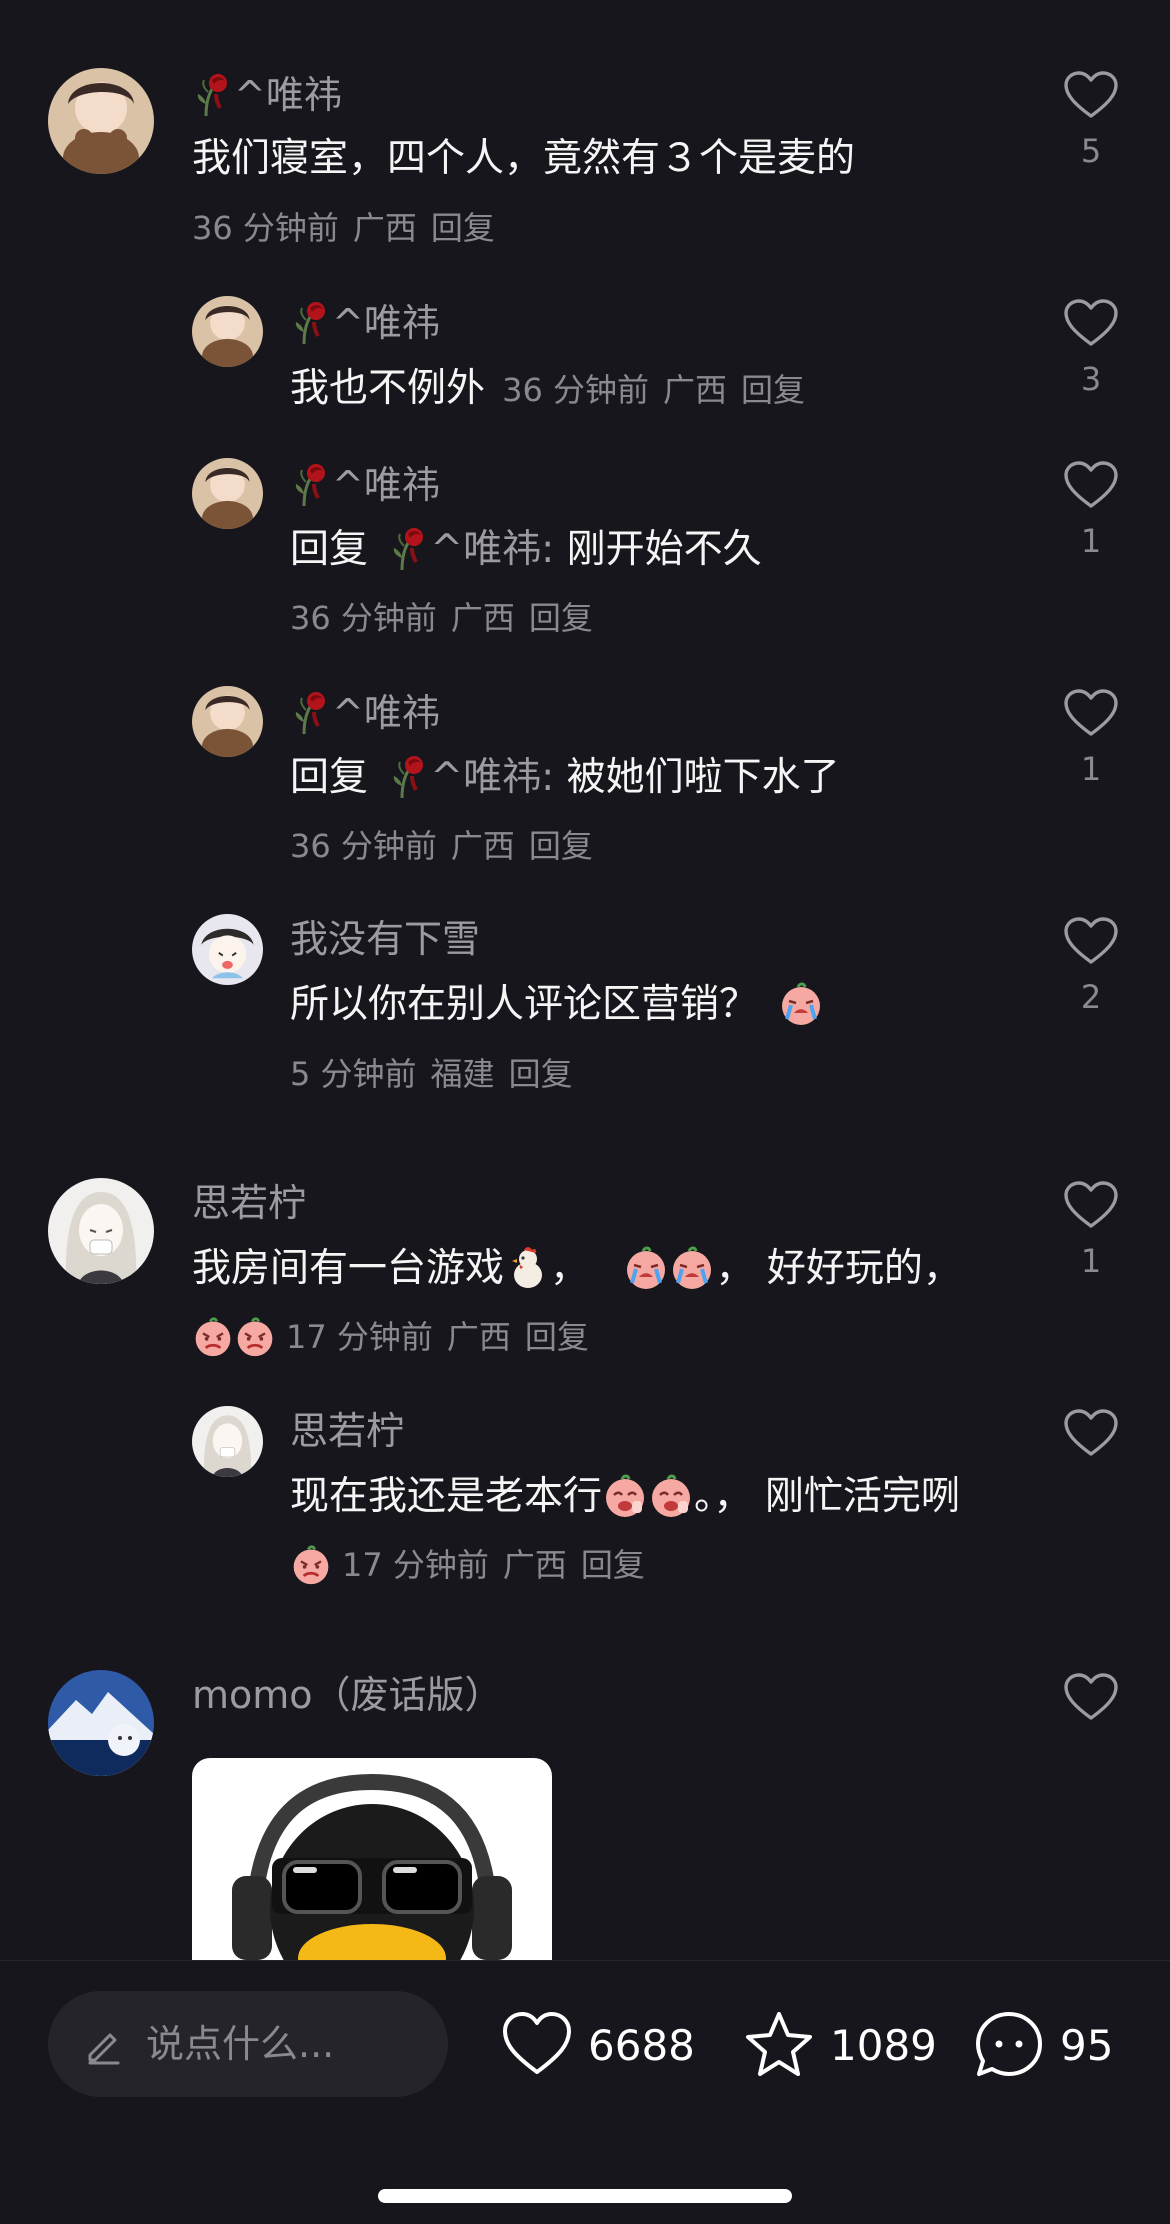  What do you see at coordinates (353, 1074) in the screenshot?
I see `timestamp: 5 分钟前` at bounding box center [353, 1074].